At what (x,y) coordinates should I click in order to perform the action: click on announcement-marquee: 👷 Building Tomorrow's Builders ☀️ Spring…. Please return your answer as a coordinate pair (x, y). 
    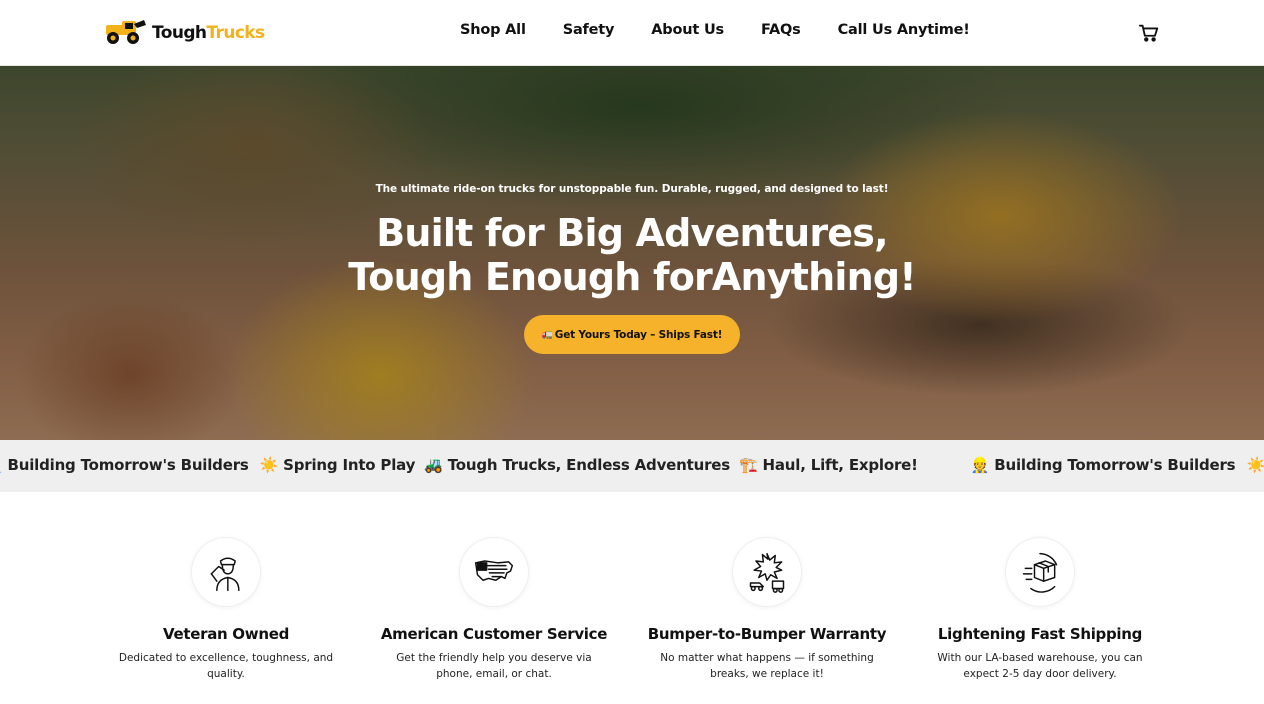
    Looking at the image, I should click on (632, 466).